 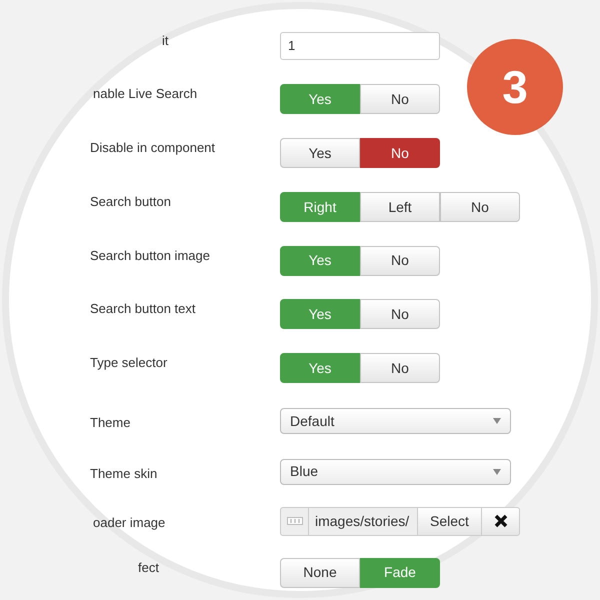 I want to click on field-label: Search button image, so click(x=150, y=255).